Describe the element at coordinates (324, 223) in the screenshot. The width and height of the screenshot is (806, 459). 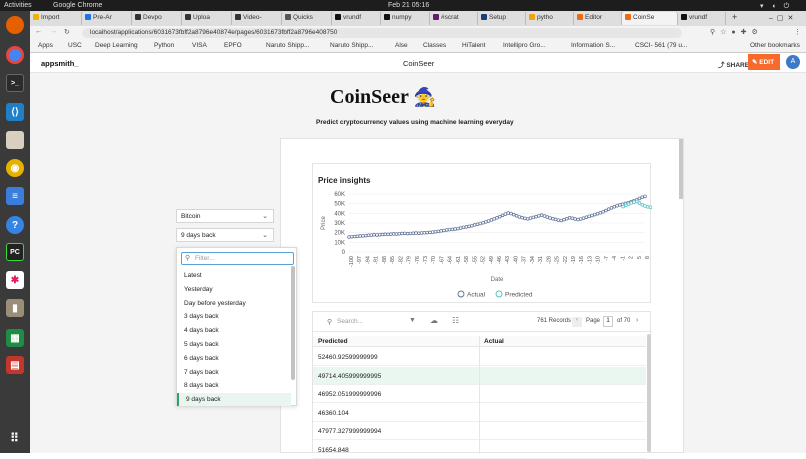
I see `y-axis-label: Price` at that location.